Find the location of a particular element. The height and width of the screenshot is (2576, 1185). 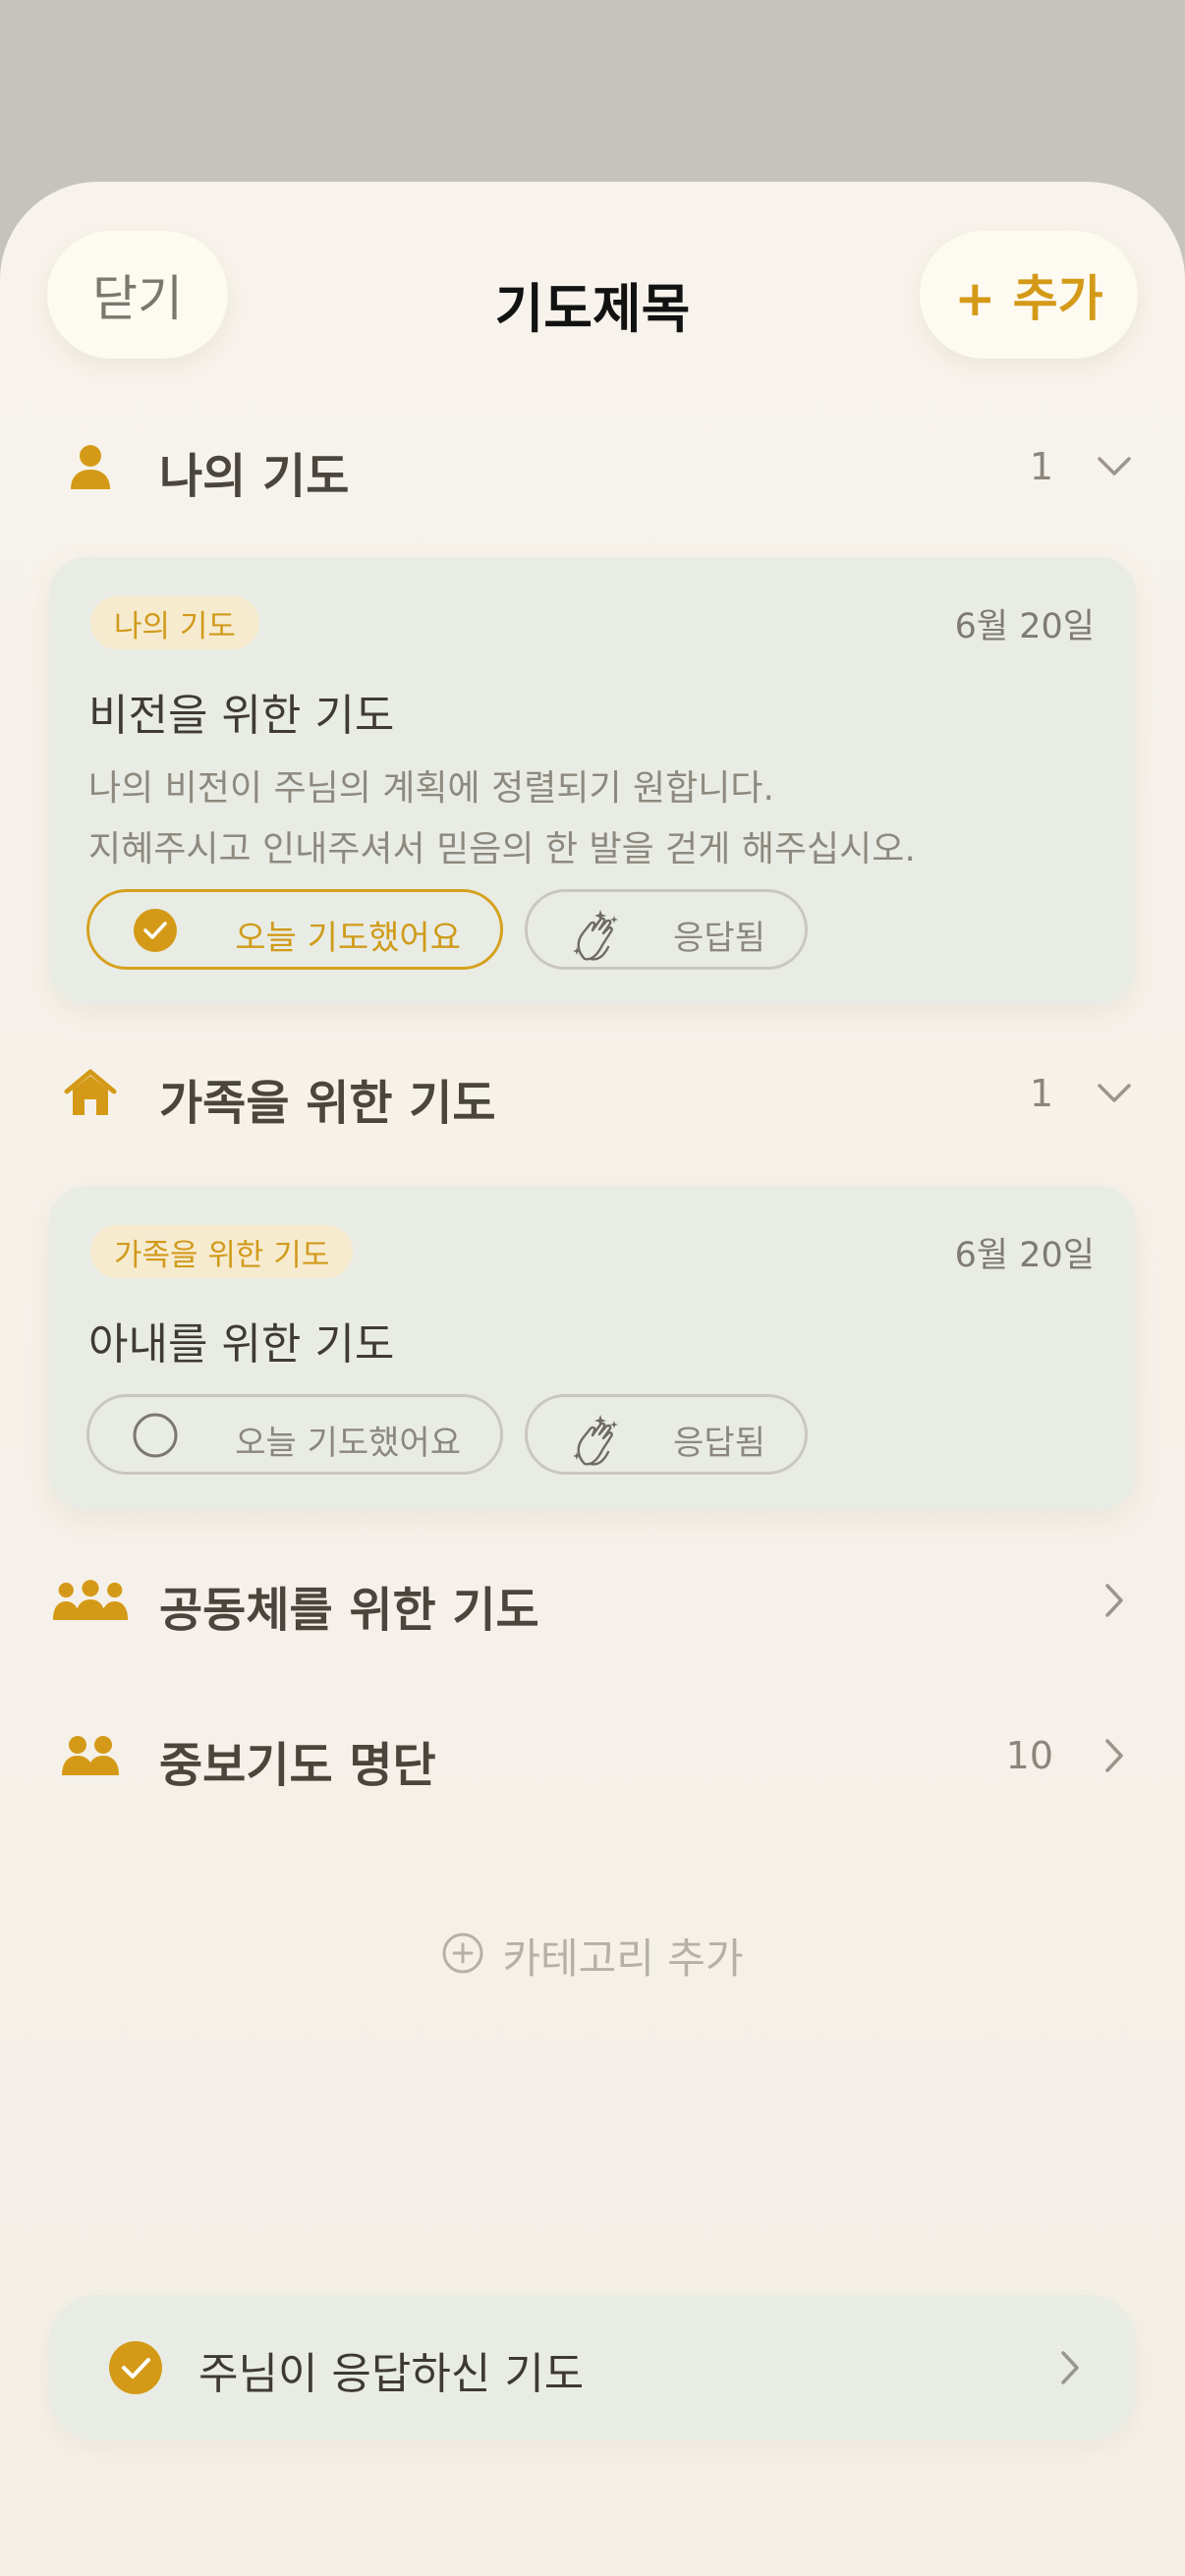

group-icon is located at coordinates (91, 1600).